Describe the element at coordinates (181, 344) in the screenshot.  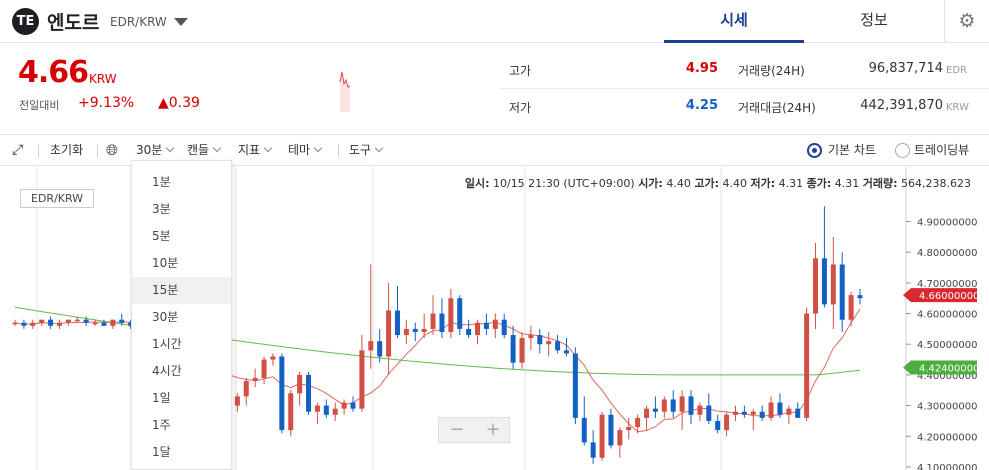
I see `interval-option: 1시간` at that location.